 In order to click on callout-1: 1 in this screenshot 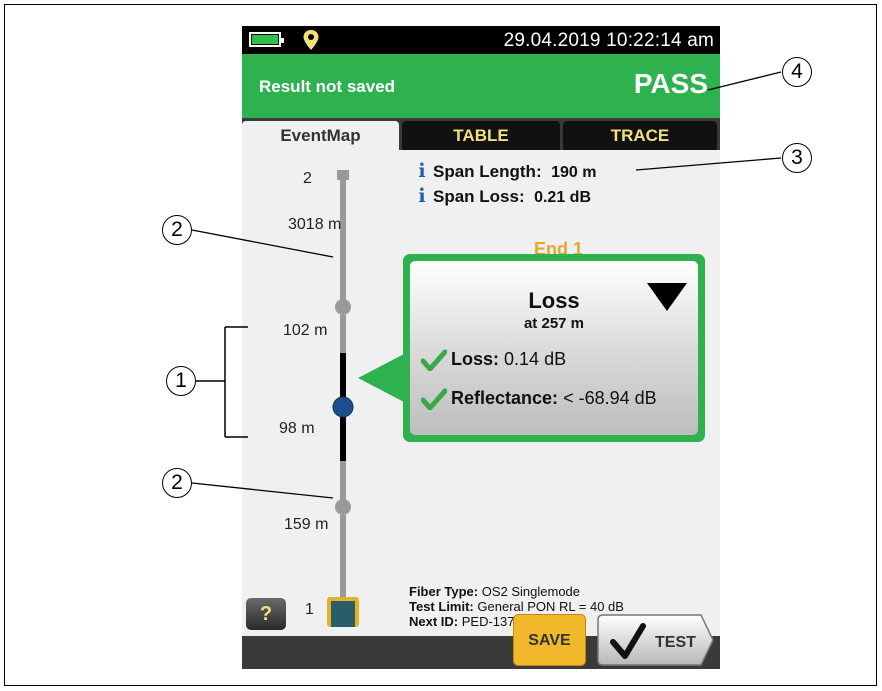, I will do `click(181, 381)`.